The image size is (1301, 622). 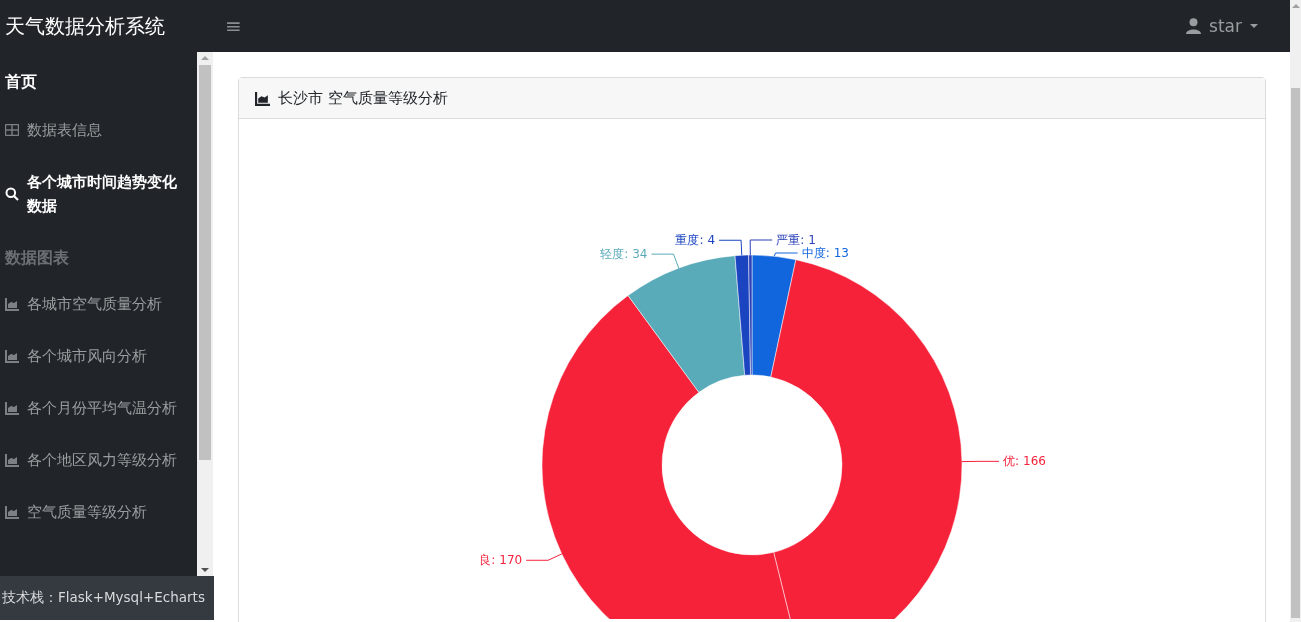 What do you see at coordinates (501, 560) in the screenshot?
I see `slice-label: 良: 170` at bounding box center [501, 560].